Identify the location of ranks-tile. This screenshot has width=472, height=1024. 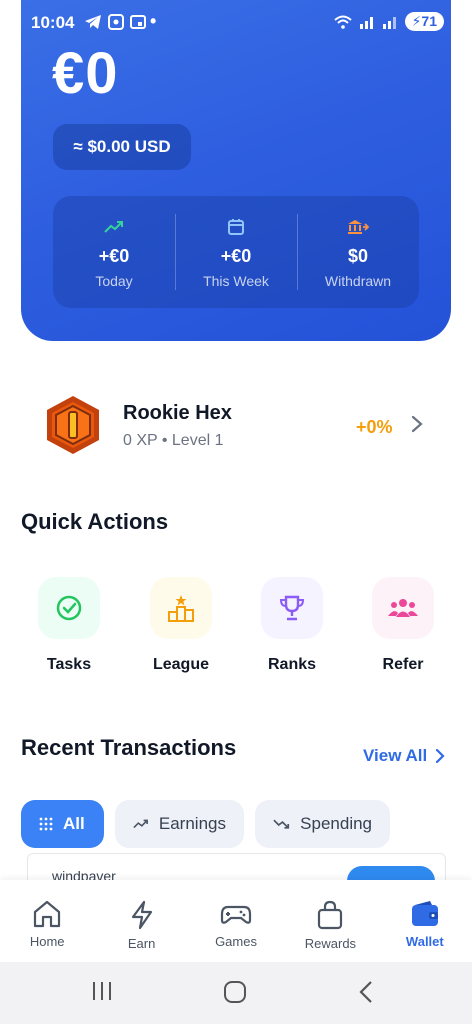
(292, 608).